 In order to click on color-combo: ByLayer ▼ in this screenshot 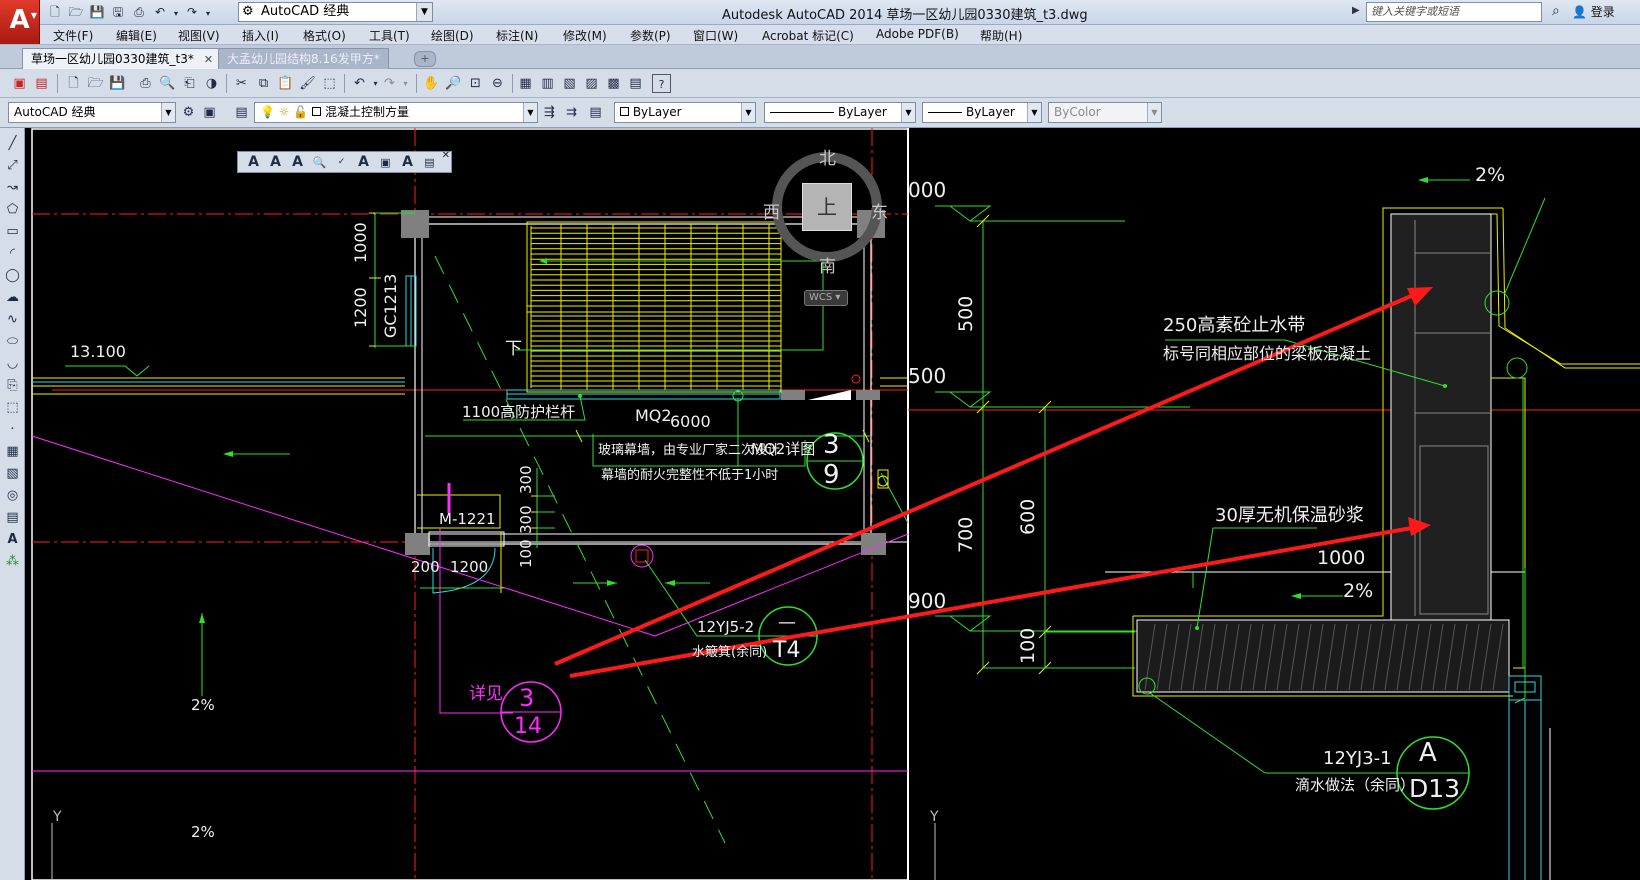, I will do `click(685, 112)`.